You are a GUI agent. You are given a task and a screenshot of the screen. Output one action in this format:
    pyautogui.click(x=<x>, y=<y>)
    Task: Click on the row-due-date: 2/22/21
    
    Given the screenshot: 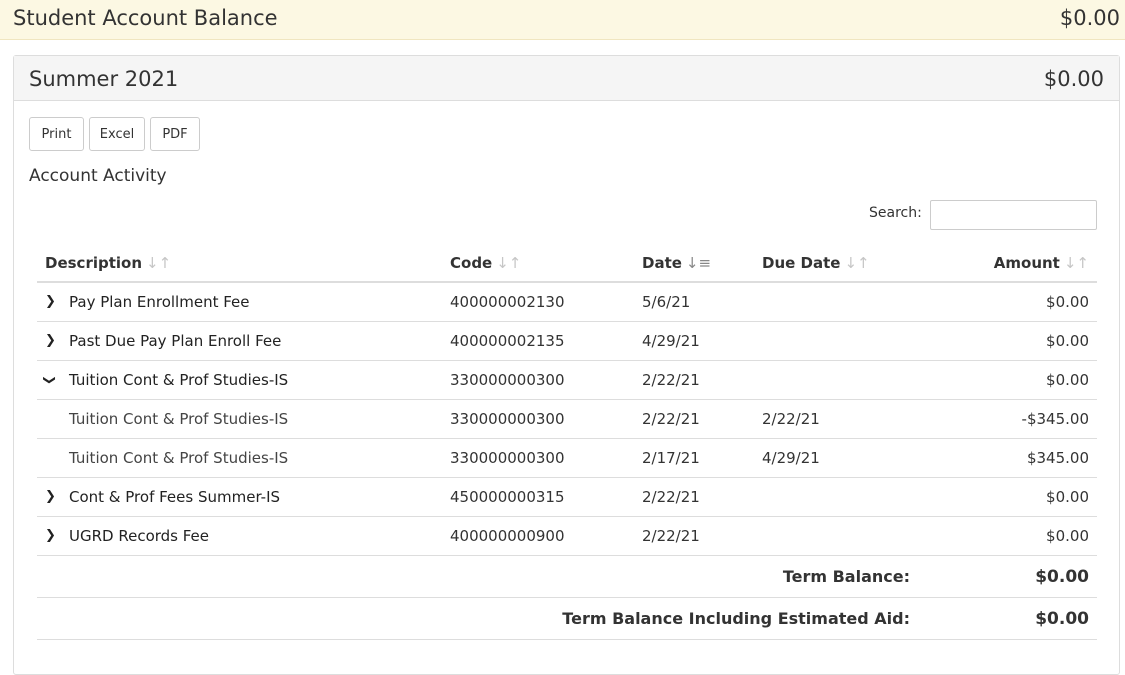 What is the action you would take?
    pyautogui.click(x=791, y=419)
    